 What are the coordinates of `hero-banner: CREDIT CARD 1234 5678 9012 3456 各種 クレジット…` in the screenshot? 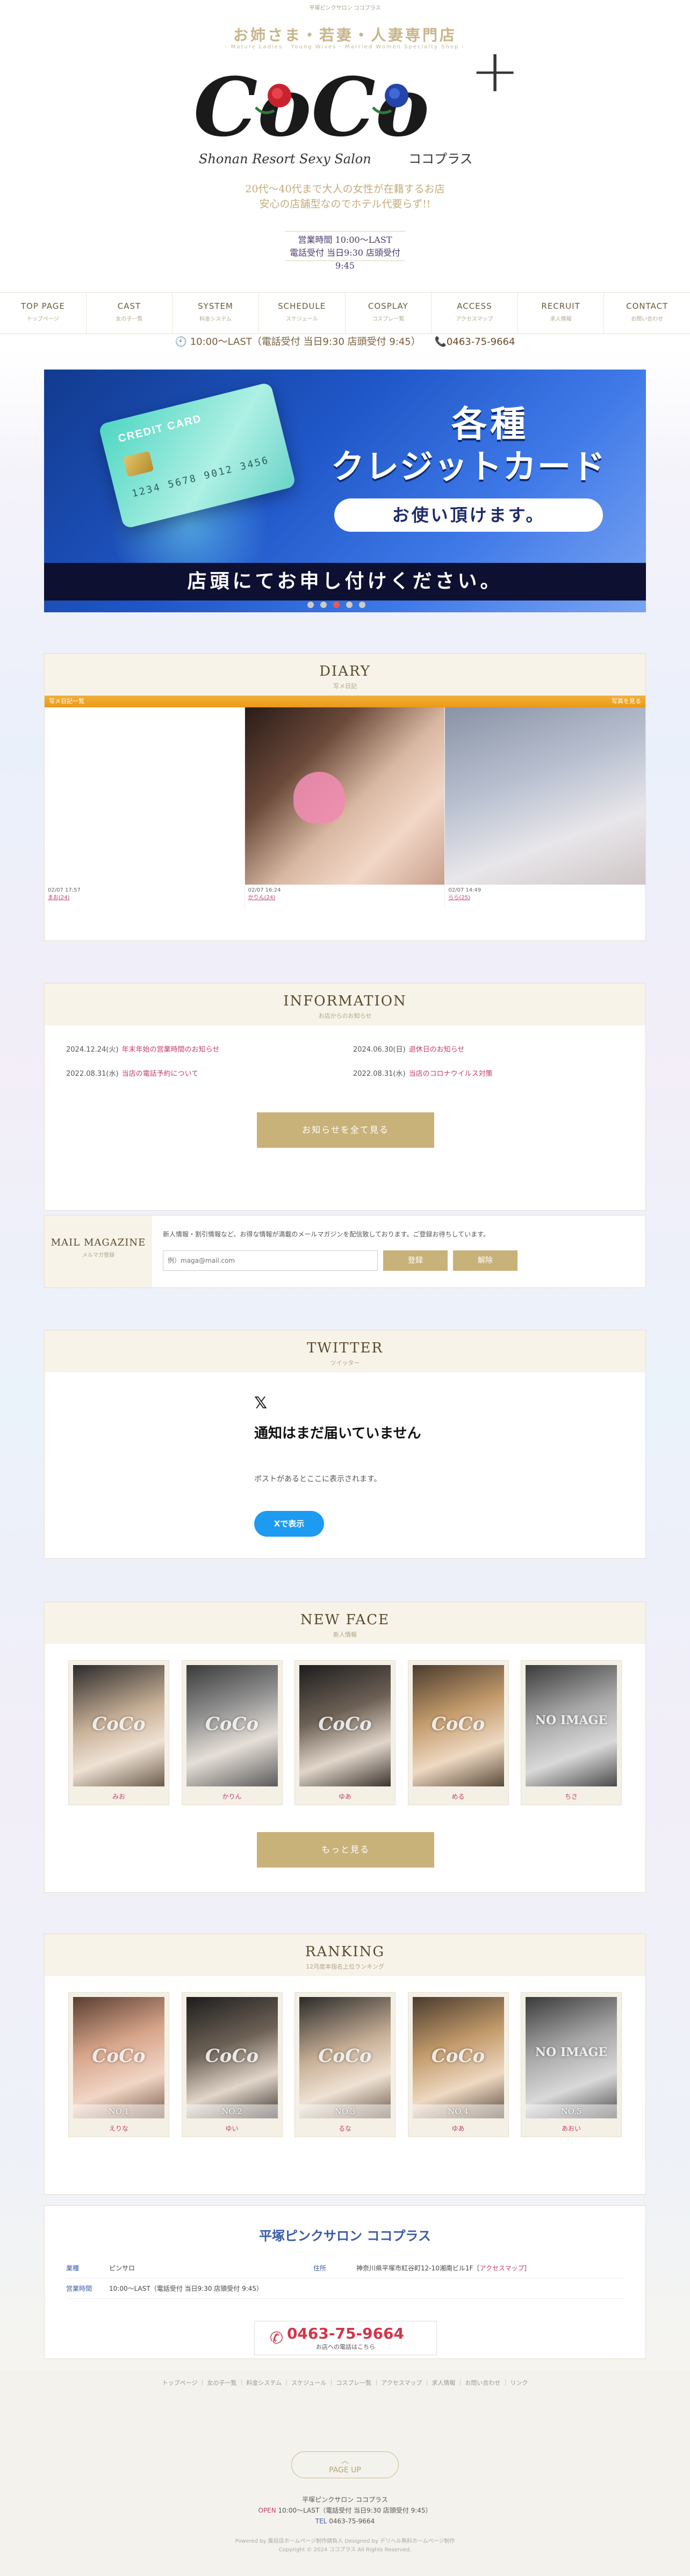 It's located at (345, 491).